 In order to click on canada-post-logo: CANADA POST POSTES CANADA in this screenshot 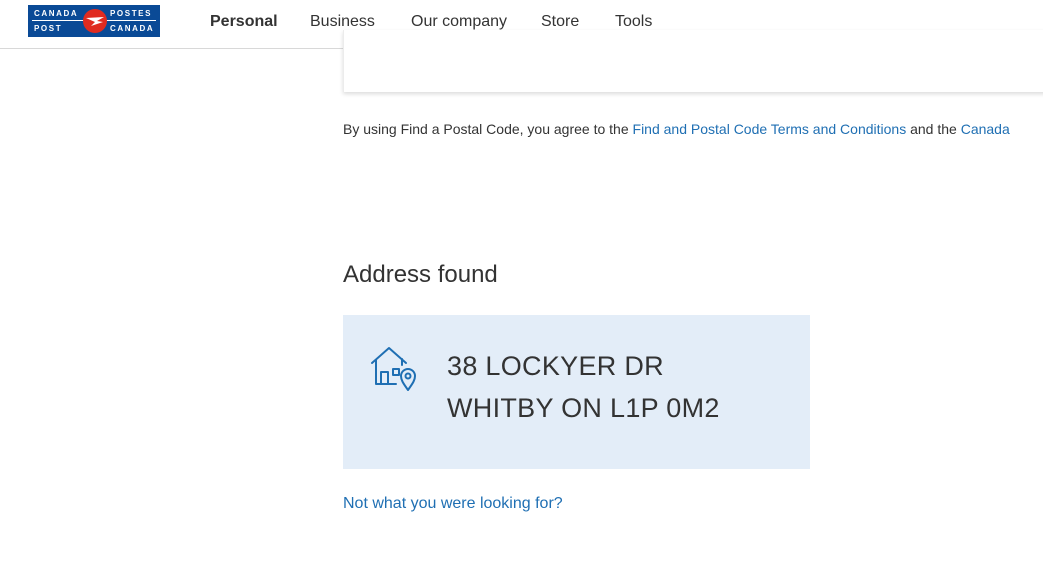, I will do `click(94, 21)`.